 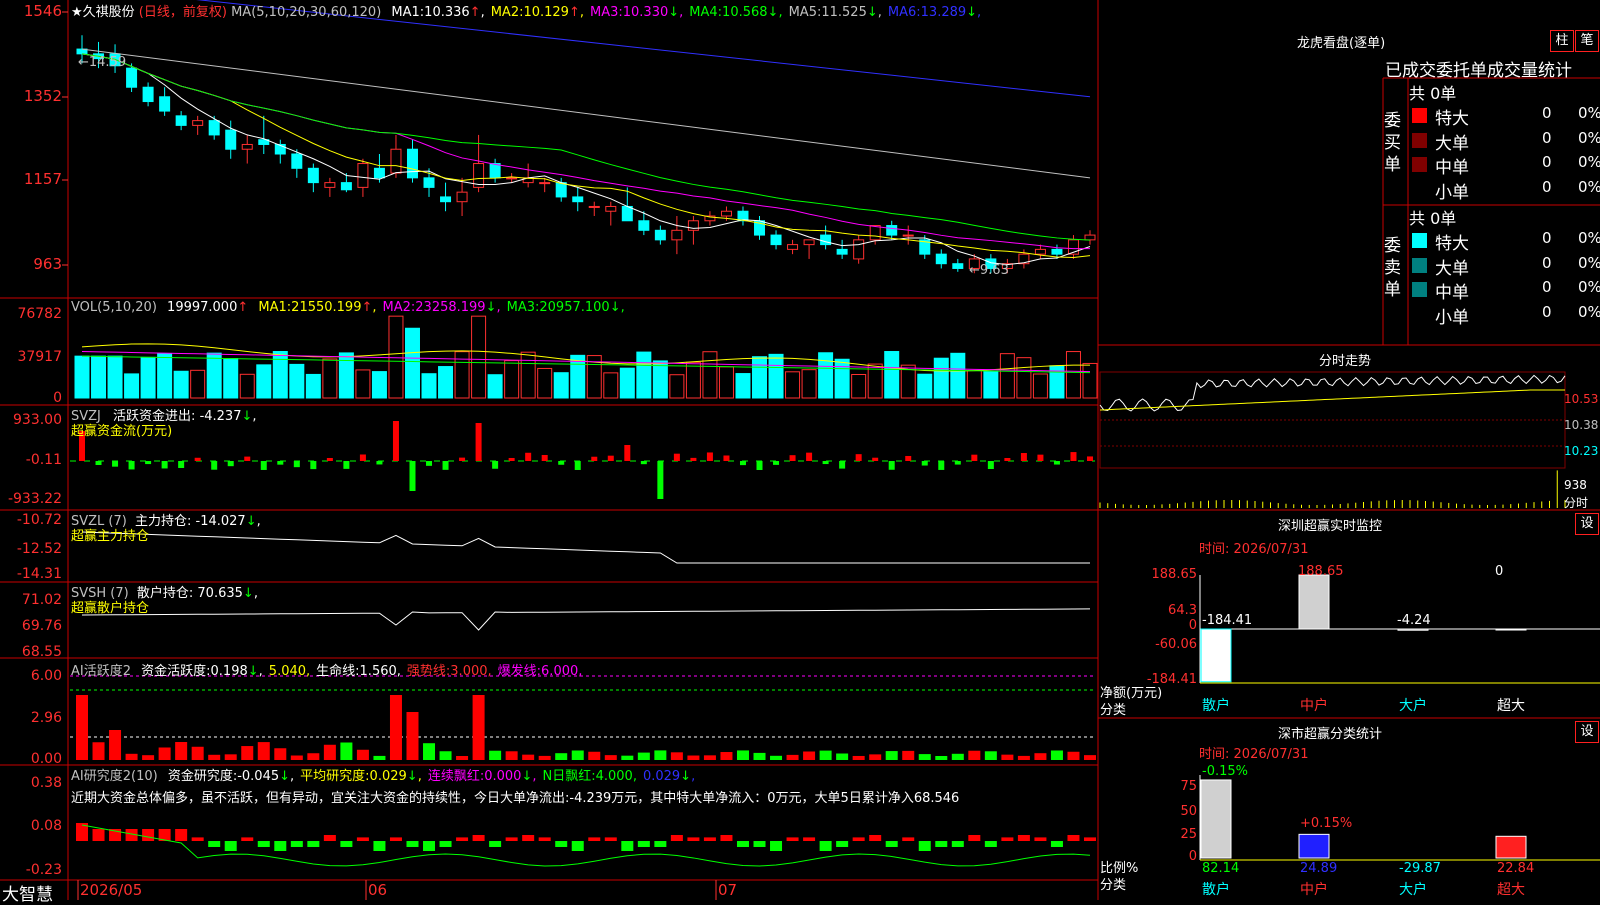 What do you see at coordinates (1581, 451) in the screenshot?
I see `fenshi-axis-low: 10.23` at bounding box center [1581, 451].